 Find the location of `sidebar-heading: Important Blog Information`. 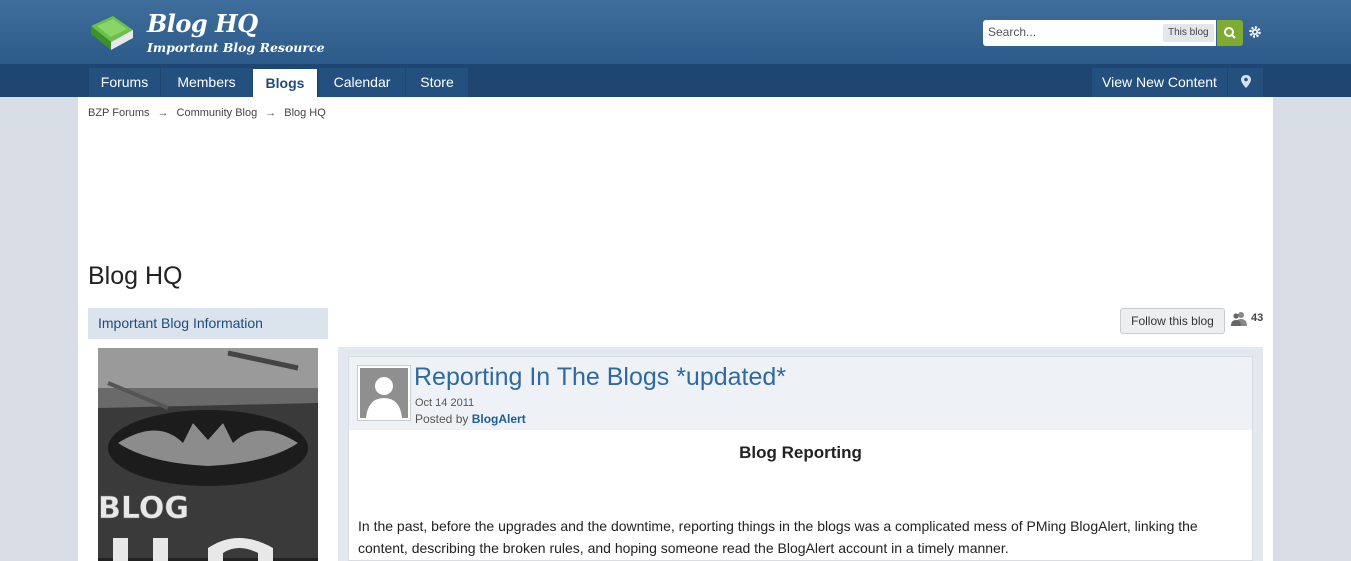

sidebar-heading: Important Blog Information is located at coordinates (208, 323).